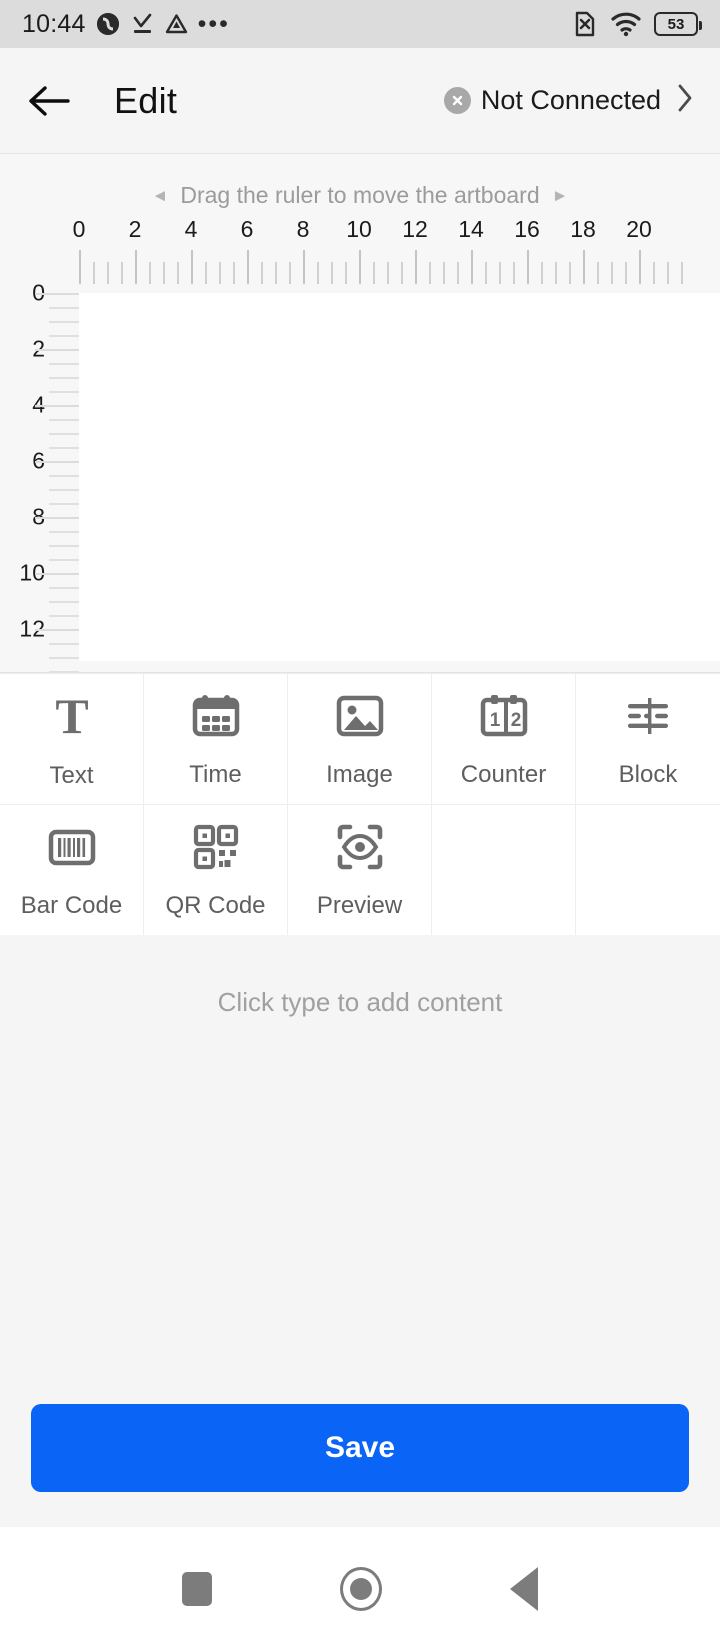 This screenshot has width=720, height=1650. Describe the element at coordinates (527, 229) in the screenshot. I see `h-ruler-label: 16` at that location.